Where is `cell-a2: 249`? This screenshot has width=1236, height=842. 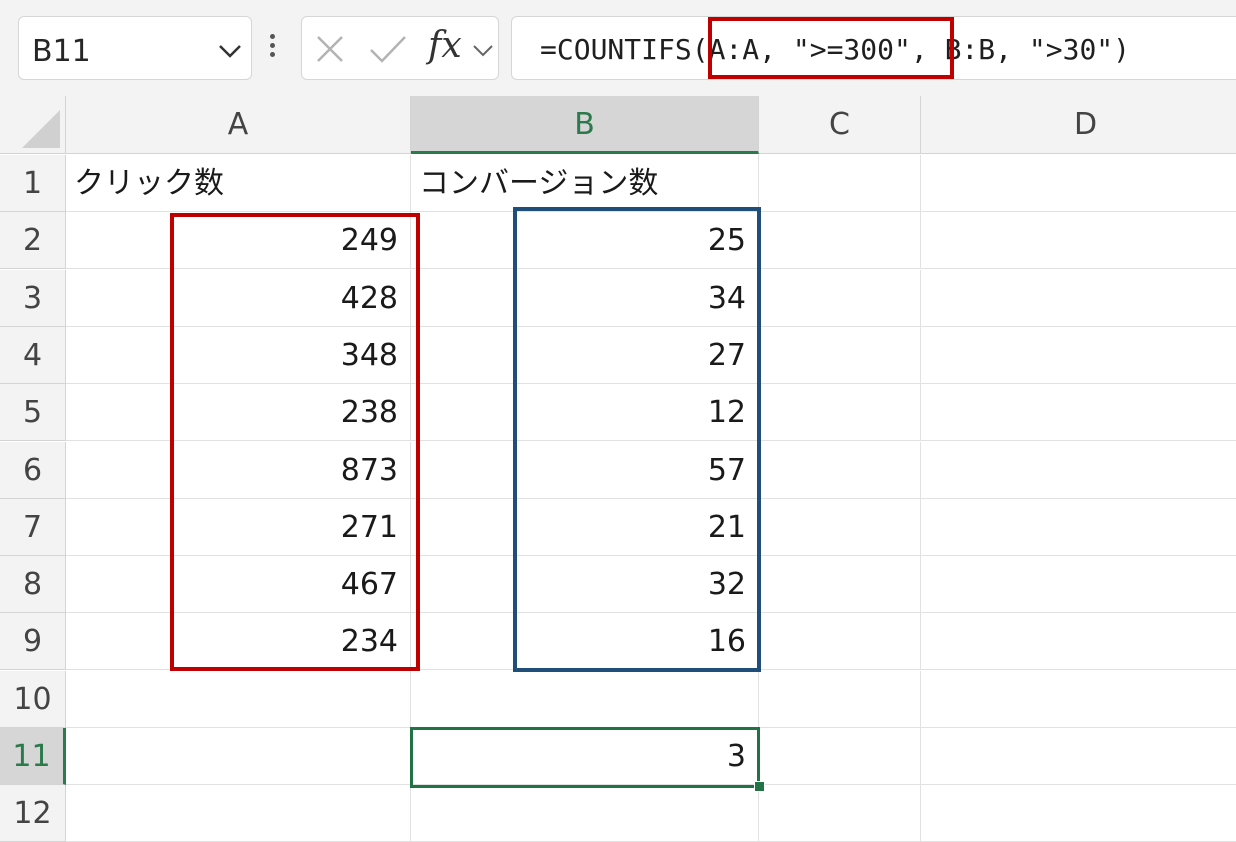 cell-a2: 249 is located at coordinates (238, 240).